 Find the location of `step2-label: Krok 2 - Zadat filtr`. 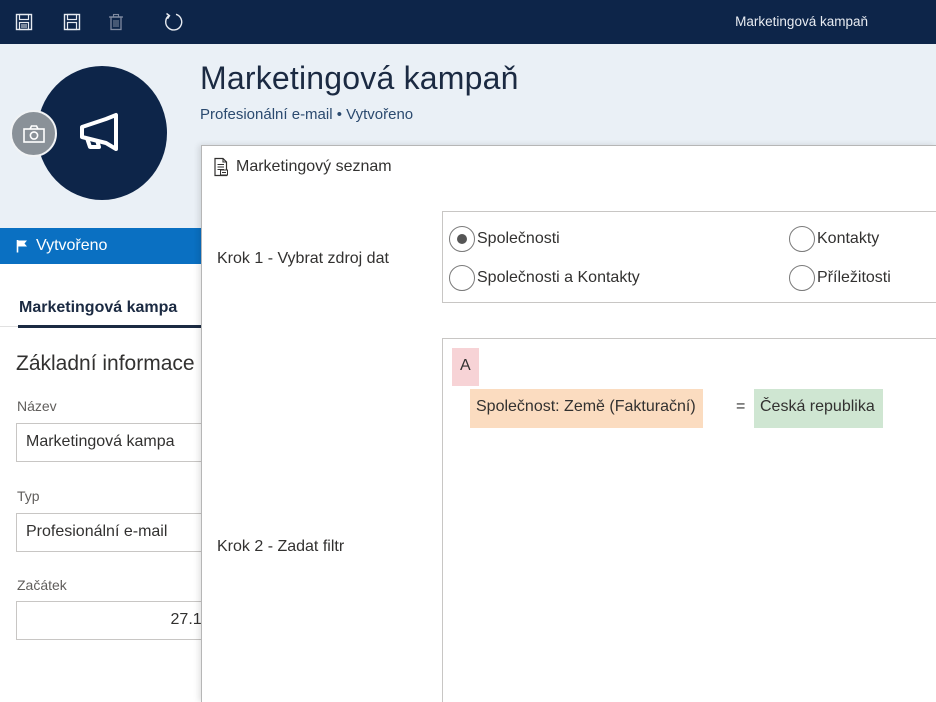

step2-label: Krok 2 - Zadat filtr is located at coordinates (281, 546).